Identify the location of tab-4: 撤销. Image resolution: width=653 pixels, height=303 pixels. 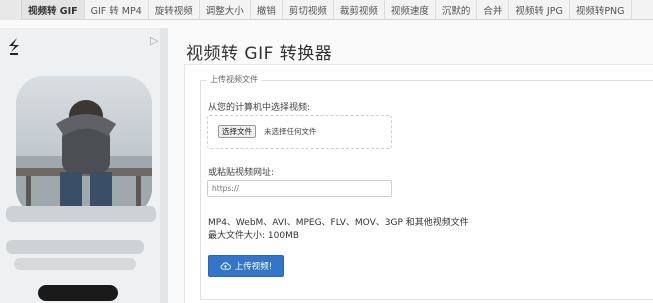
(267, 9).